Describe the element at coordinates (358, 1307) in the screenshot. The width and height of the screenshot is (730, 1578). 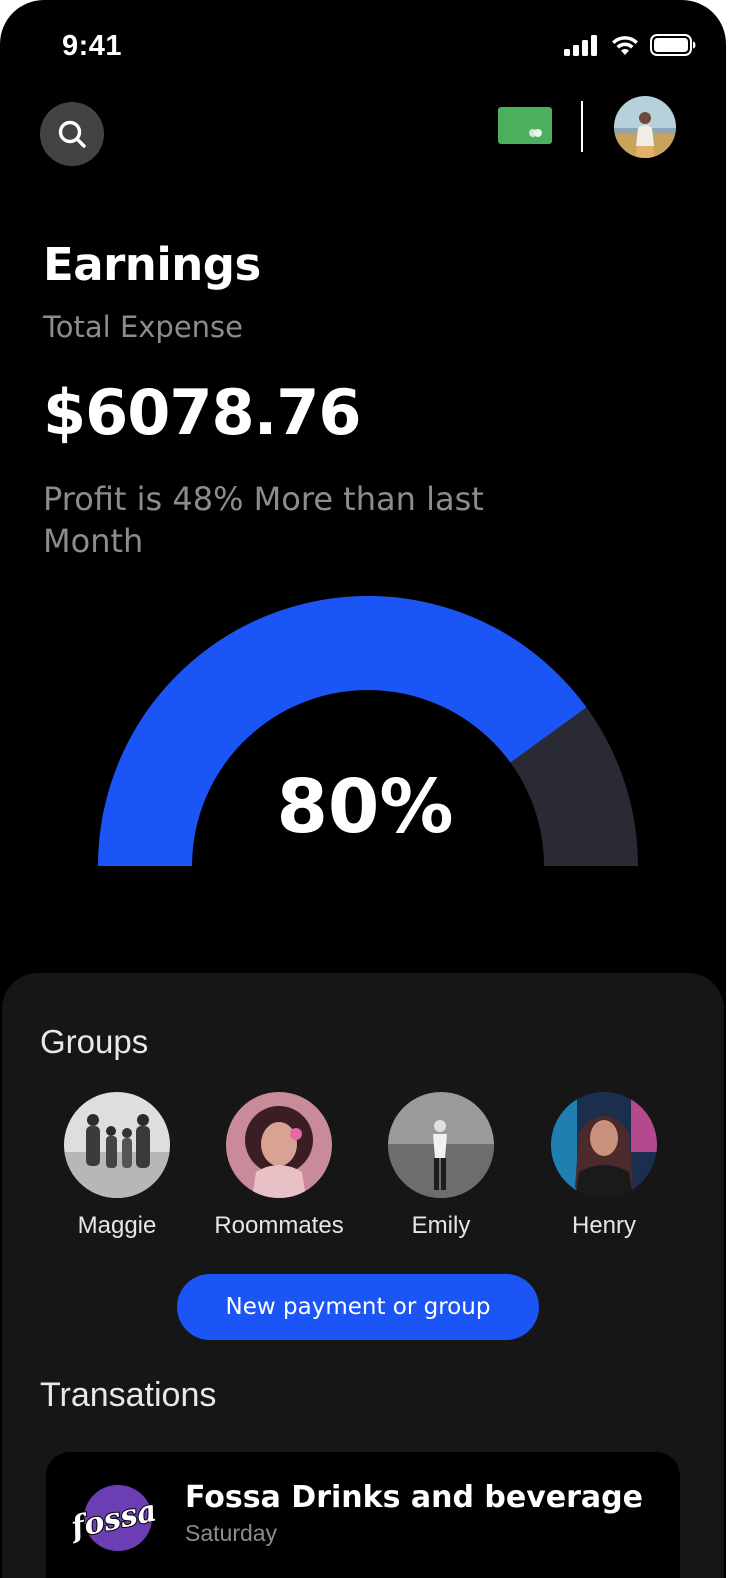
I see `new-payment-button: New payment or group` at that location.